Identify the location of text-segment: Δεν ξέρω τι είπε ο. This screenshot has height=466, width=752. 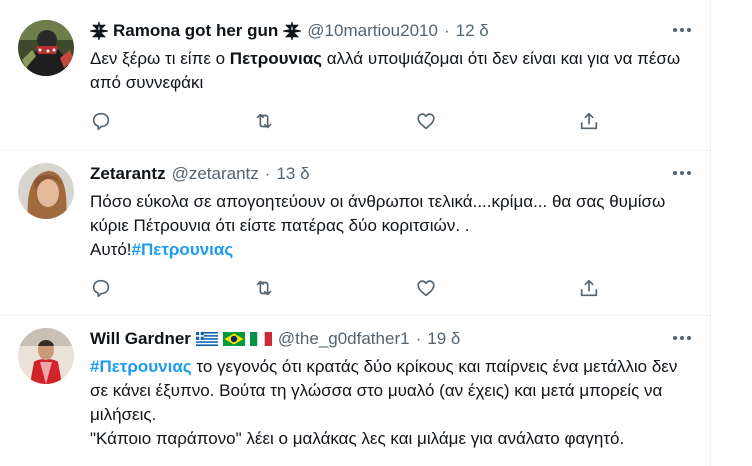
(160, 58).